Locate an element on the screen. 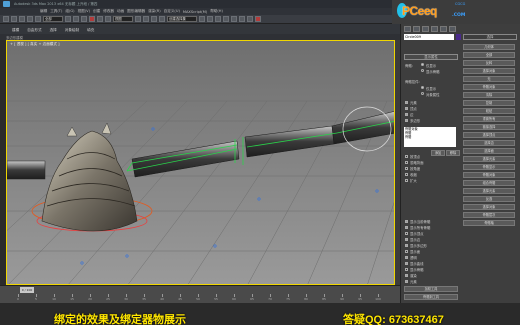 Image resolution: width=520 pixels, height=325 pixels. bind-icon is located at coordinates (38, 19).